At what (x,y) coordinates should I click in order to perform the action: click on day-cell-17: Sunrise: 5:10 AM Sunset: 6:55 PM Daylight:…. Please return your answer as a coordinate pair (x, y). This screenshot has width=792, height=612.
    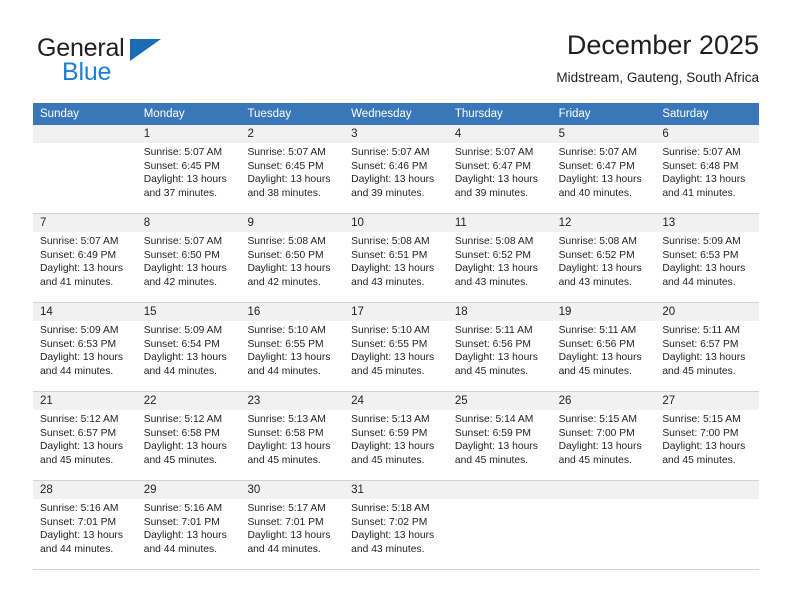
    Looking at the image, I should click on (396, 356).